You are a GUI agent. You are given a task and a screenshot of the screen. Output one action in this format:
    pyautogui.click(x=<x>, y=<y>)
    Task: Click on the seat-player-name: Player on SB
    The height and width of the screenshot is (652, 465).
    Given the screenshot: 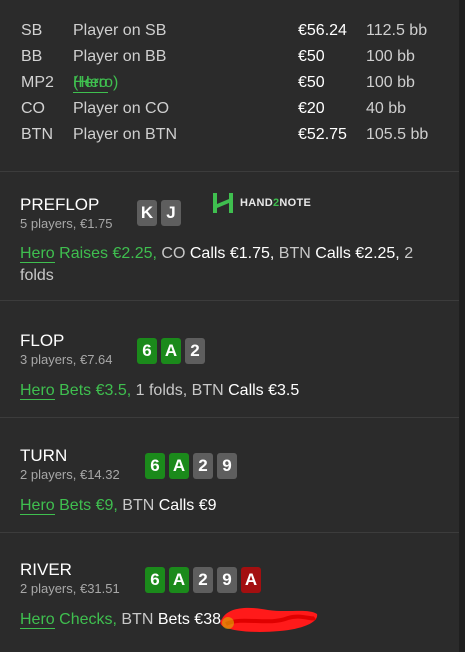 What is the action you would take?
    pyautogui.click(x=119, y=31)
    